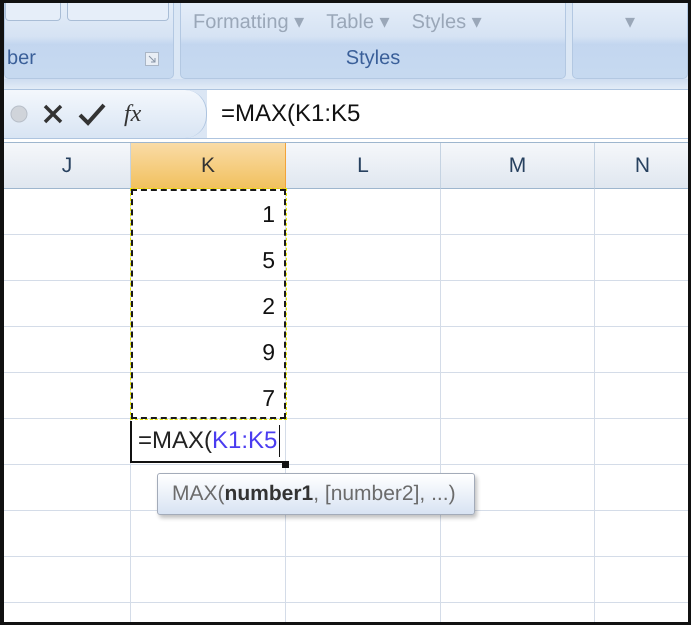 This screenshot has height=625, width=691. What do you see at coordinates (363, 166) in the screenshot?
I see `column-header: L` at bounding box center [363, 166].